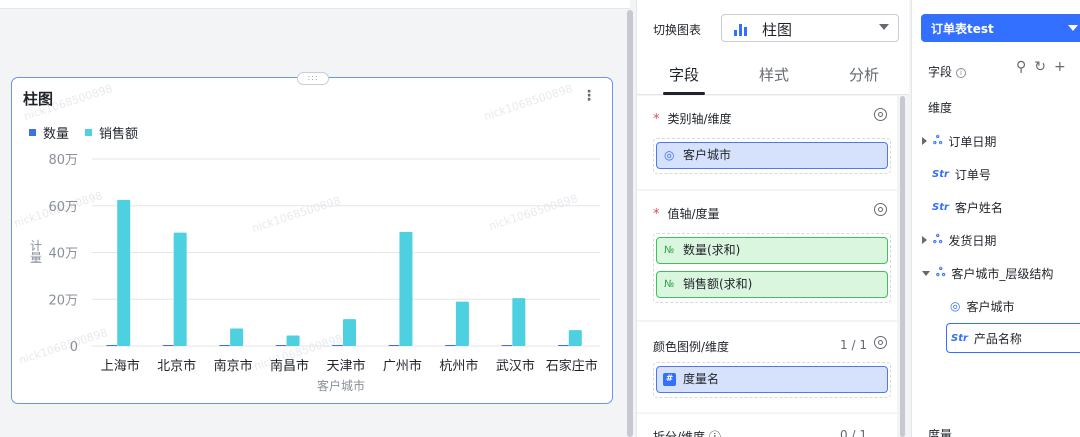  I want to click on tab-analysis: 分析, so click(864, 74).